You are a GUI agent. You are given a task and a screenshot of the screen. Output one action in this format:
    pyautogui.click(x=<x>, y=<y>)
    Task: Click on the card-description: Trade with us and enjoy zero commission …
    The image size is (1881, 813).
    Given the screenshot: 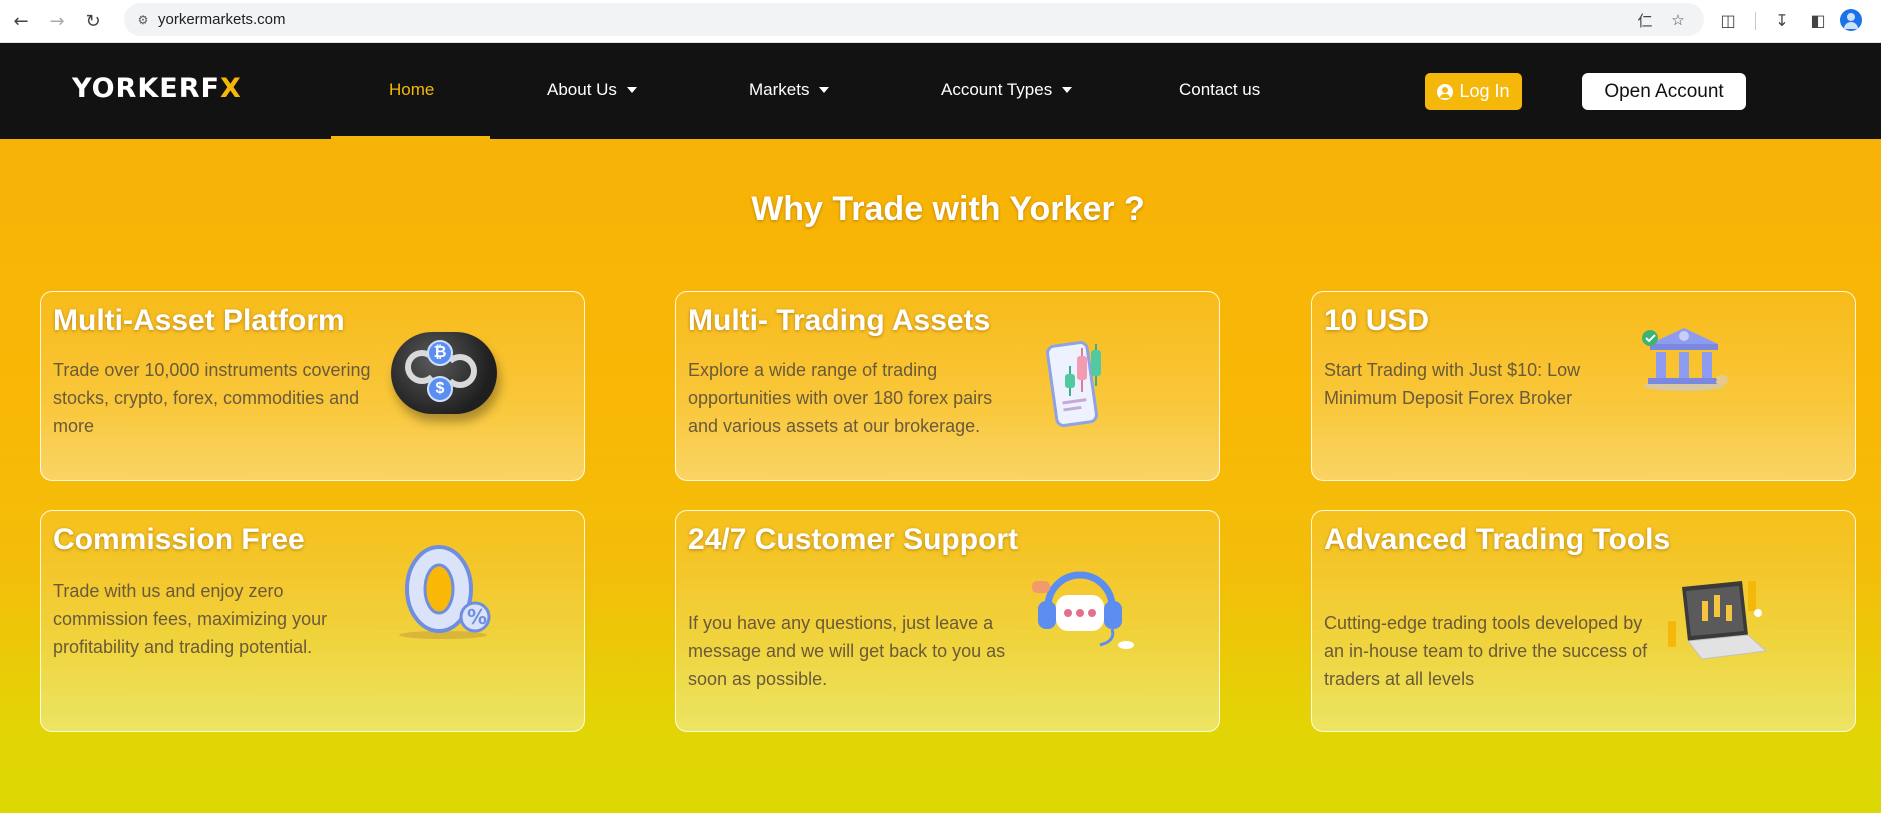 What is the action you would take?
    pyautogui.click(x=190, y=619)
    